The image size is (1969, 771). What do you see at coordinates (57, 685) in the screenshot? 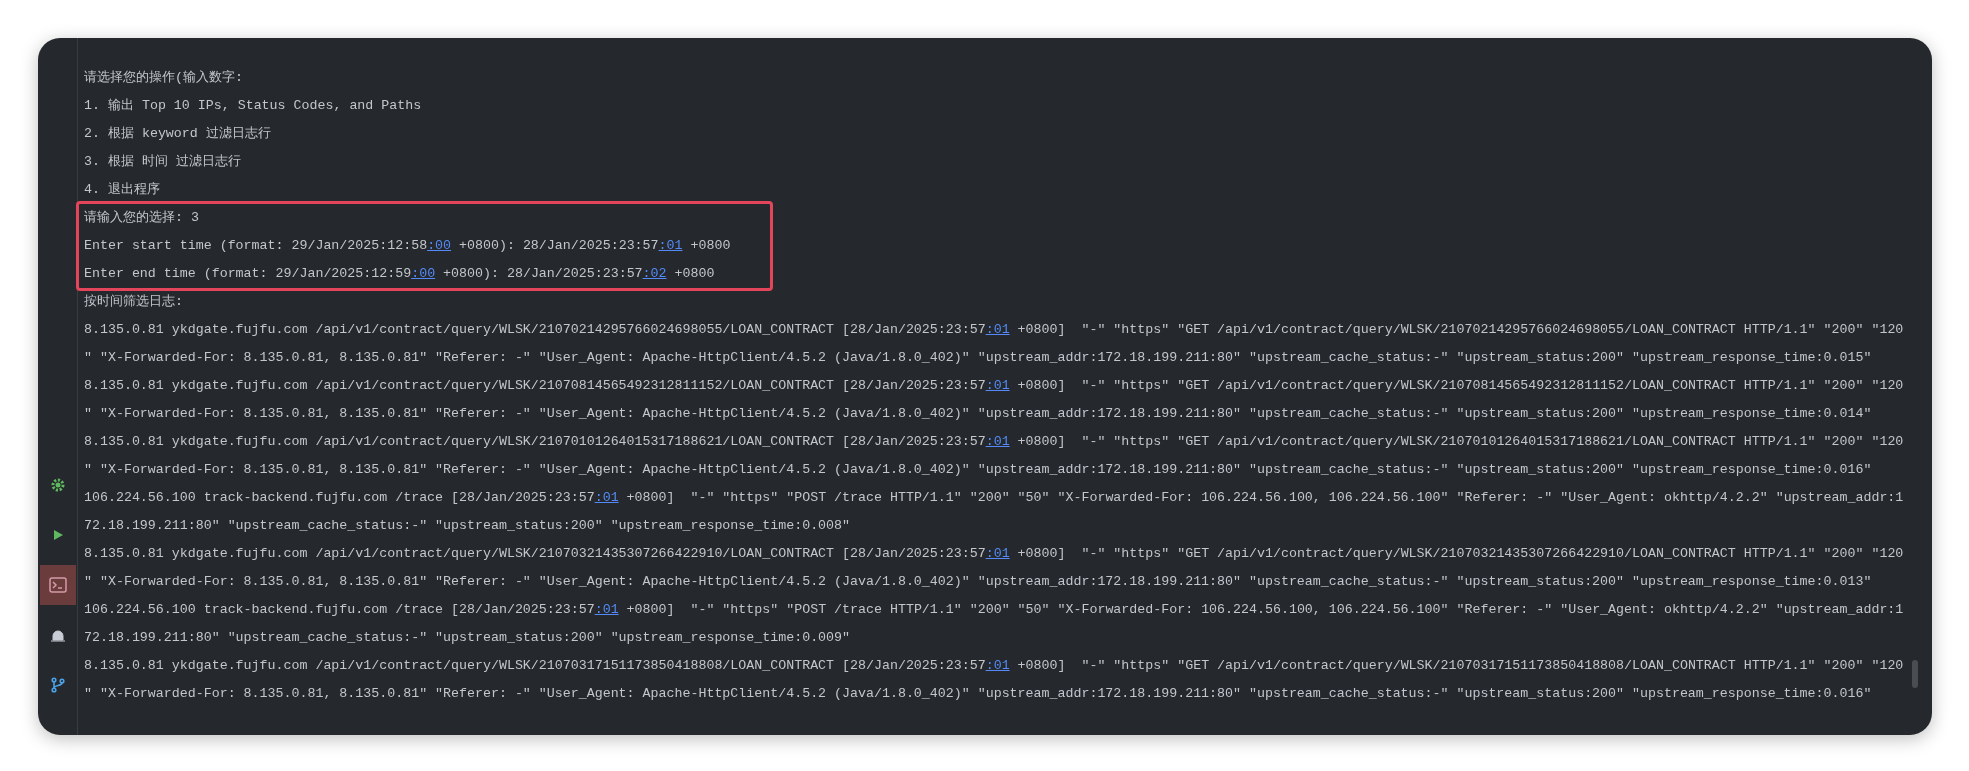
I see `branch-icon` at bounding box center [57, 685].